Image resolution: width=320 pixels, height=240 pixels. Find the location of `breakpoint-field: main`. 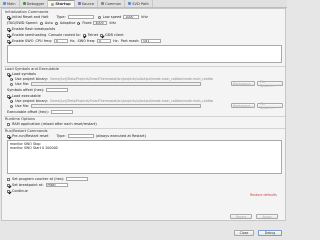

breakpoint-field: main is located at coordinates (56, 185).